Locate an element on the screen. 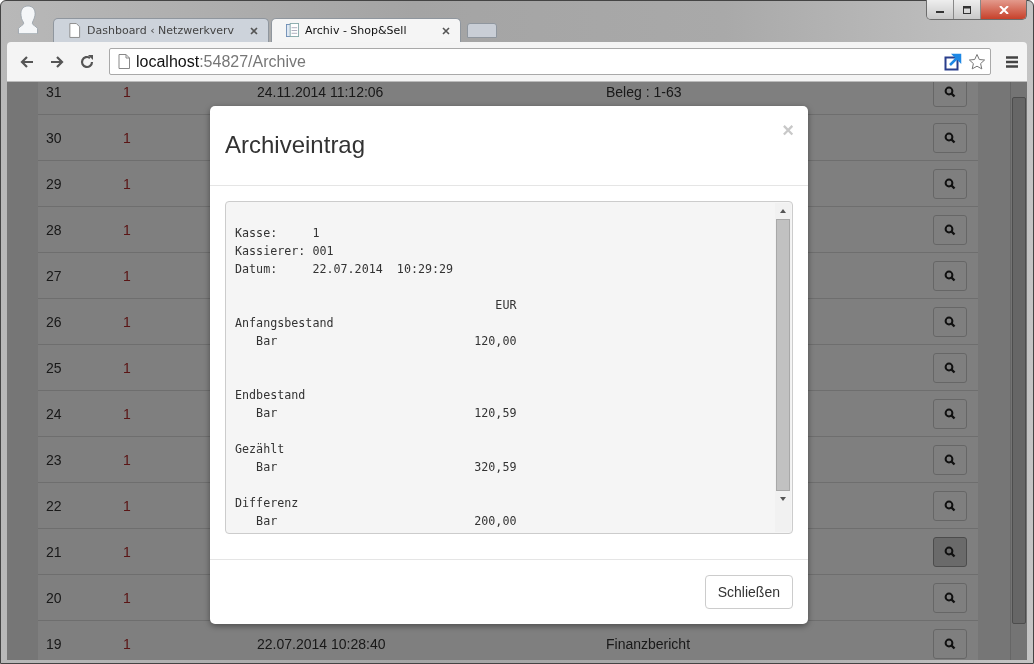  table-cell-text: Finanzbericht is located at coordinates (648, 643).